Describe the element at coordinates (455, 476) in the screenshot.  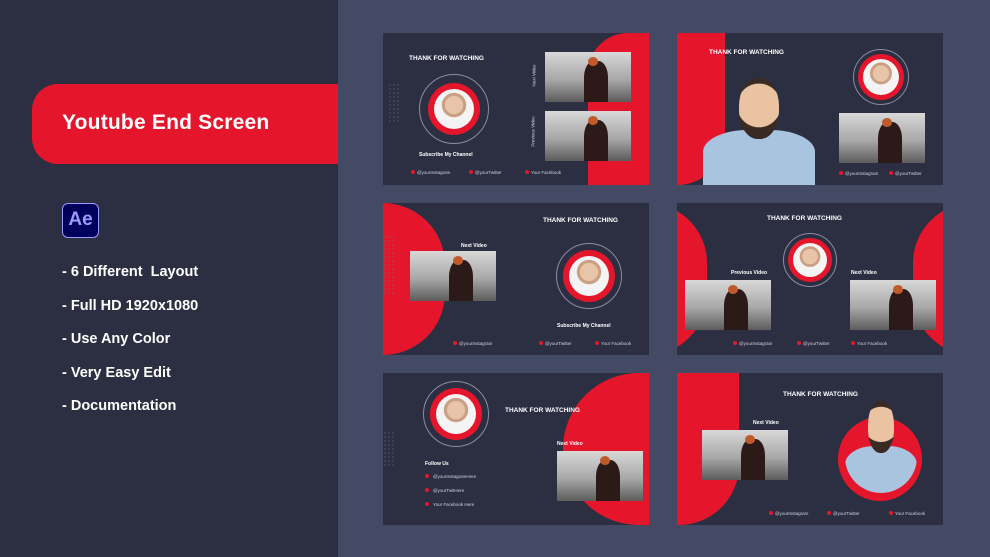
I see `social-instagram: @yourInstagramHere` at that location.